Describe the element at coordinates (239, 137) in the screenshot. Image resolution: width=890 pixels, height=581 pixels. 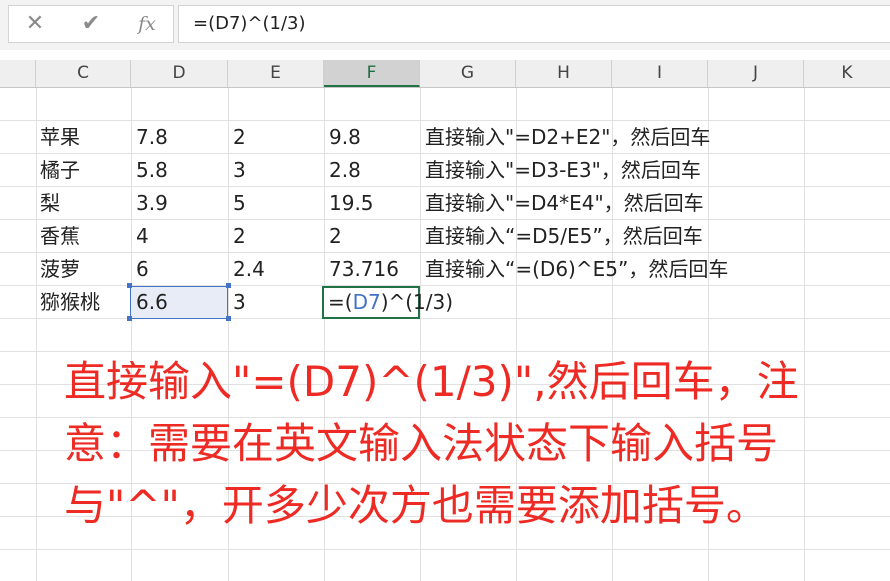
I see `cell-e2: 2` at that location.